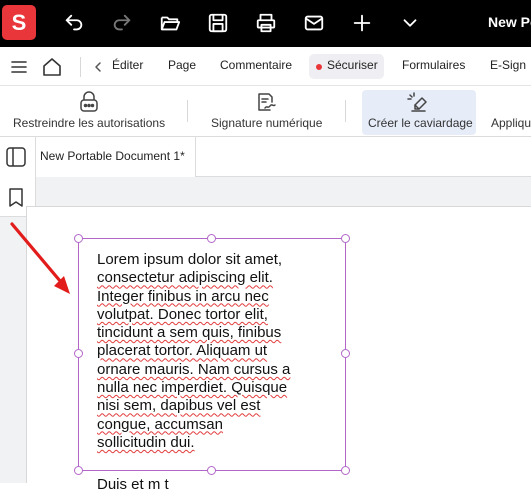 The image size is (531, 493). I want to click on text-line: nulla nec imperdiet. Quisque, so click(192, 388).